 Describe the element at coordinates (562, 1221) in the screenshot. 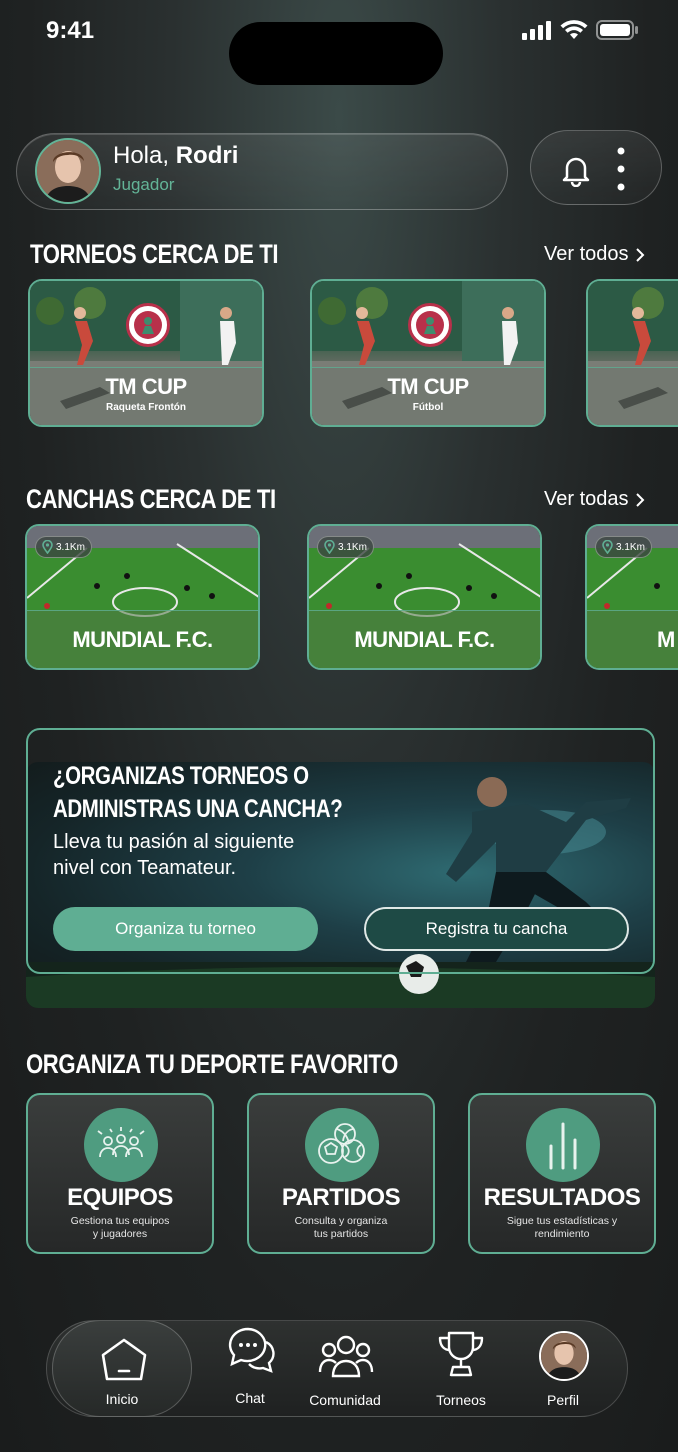

I see `subtitle-line1: Sigue tus estadísticas y` at that location.